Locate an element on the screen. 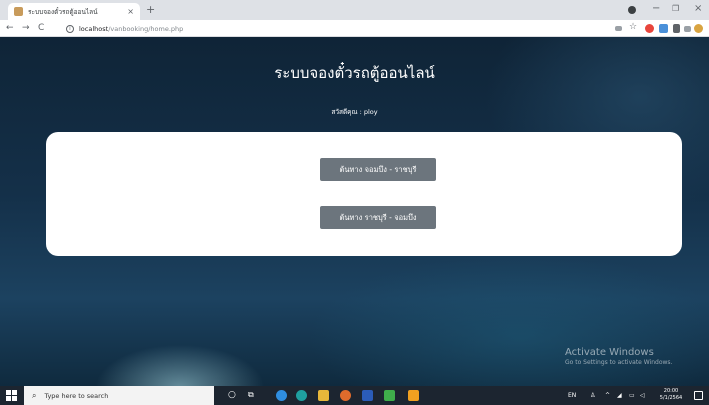  xampp-icon is located at coordinates (413, 395).